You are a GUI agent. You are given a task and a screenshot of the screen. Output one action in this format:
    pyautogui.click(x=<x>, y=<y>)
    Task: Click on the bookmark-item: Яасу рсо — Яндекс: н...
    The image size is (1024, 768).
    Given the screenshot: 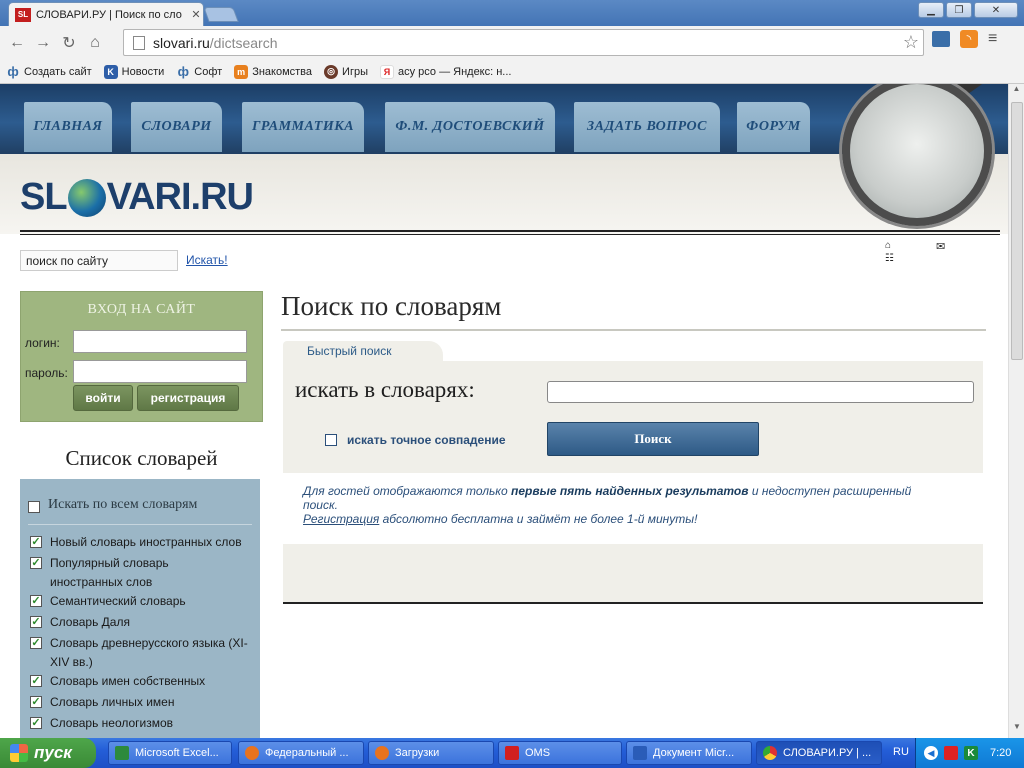 What is the action you would take?
    pyautogui.click(x=445, y=71)
    